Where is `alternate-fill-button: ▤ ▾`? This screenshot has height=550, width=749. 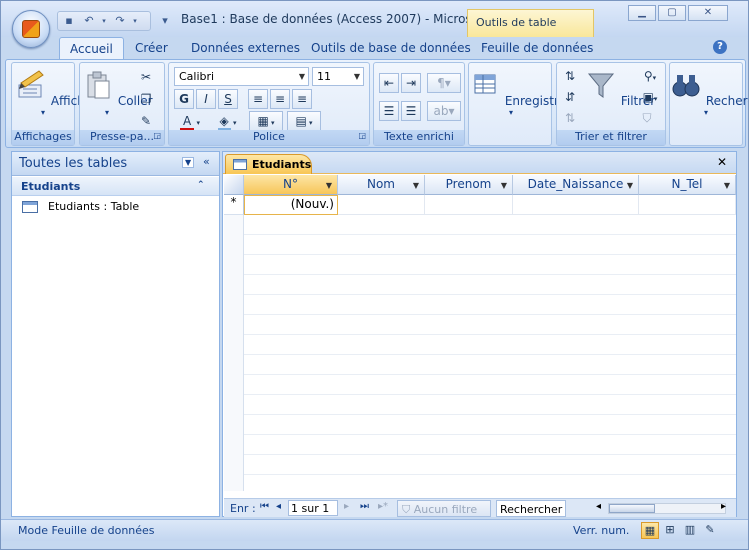
alternate-fill-button: ▤ ▾ is located at coordinates (304, 121).